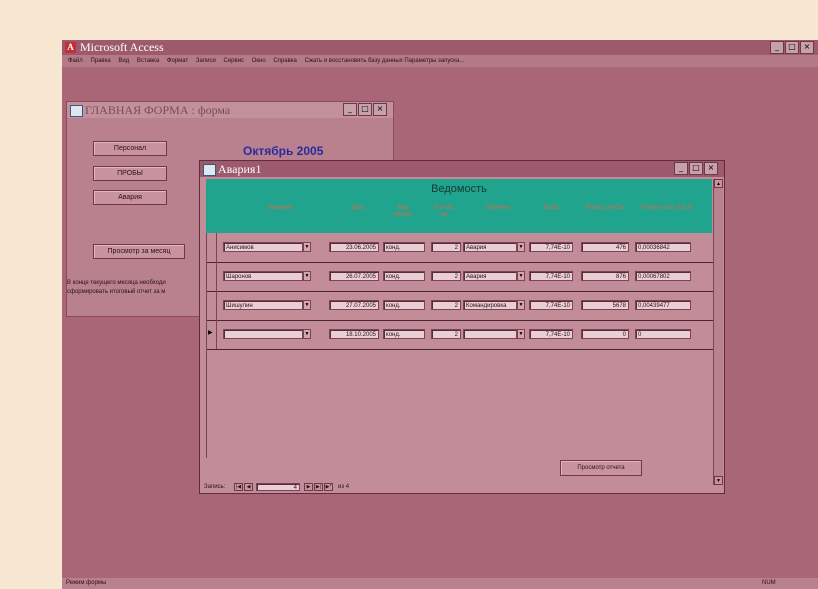 The width and height of the screenshot is (818, 589). What do you see at coordinates (605, 305) in the screenshot?
I see `volume-field: 5678` at bounding box center [605, 305].